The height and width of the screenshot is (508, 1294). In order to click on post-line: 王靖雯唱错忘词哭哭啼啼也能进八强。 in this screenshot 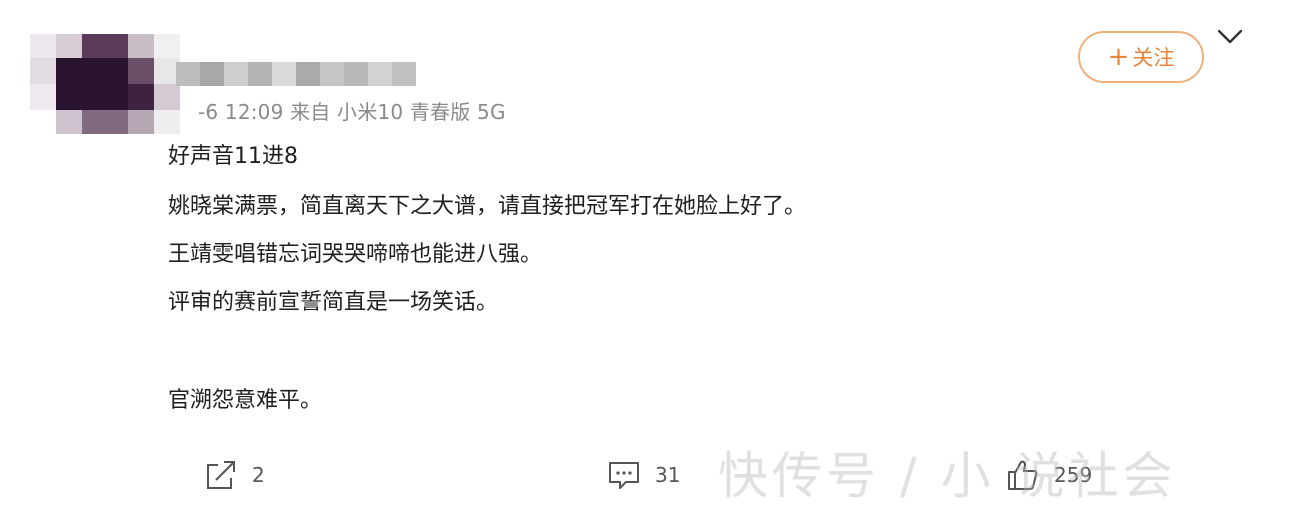, I will do `click(355, 254)`.